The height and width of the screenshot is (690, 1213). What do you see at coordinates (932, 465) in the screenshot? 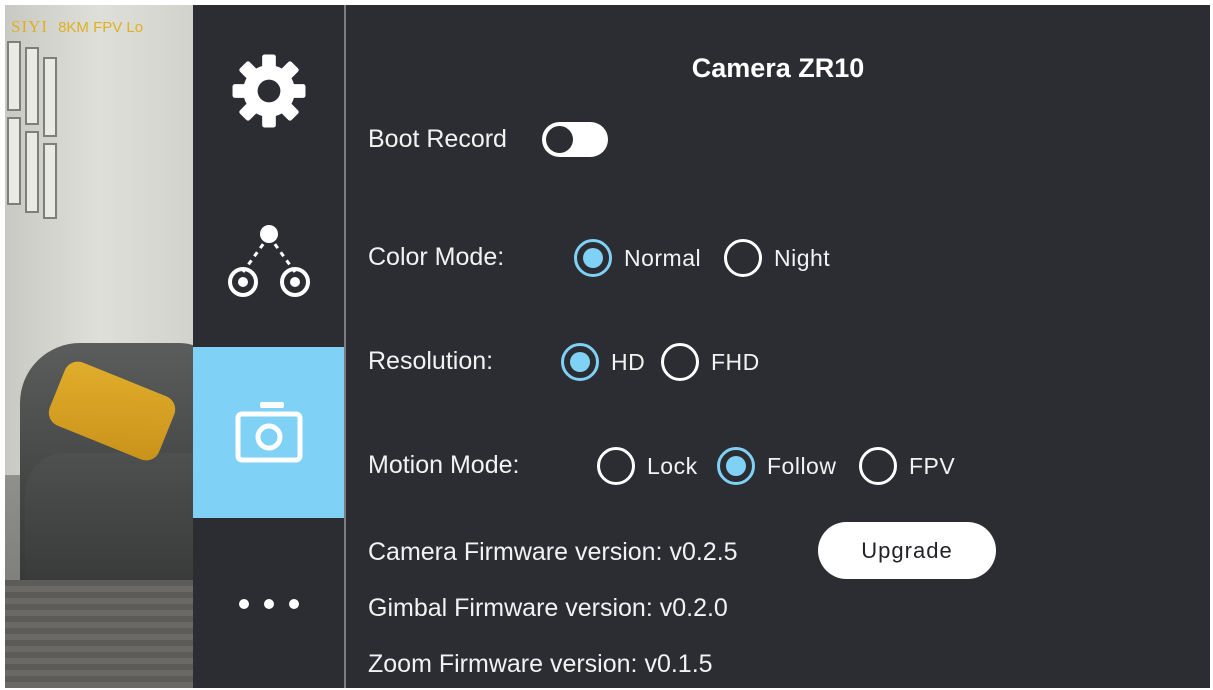
I see `radio-label: FPV` at bounding box center [932, 465].